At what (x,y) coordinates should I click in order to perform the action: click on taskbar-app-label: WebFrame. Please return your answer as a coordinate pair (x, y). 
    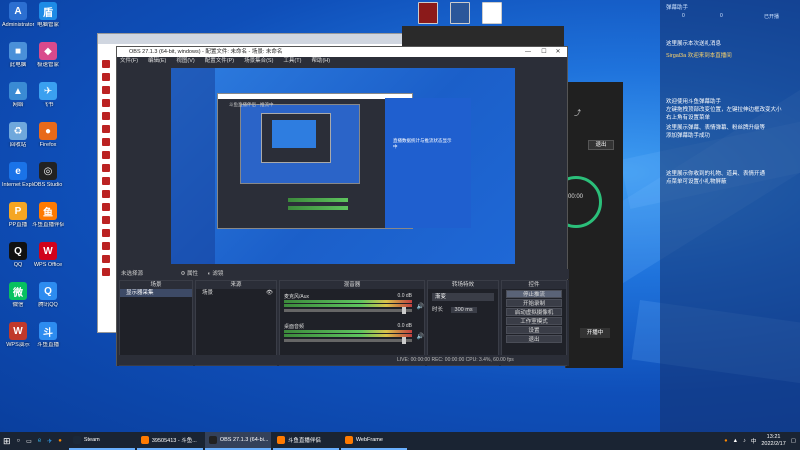
    Looking at the image, I should click on (369, 440).